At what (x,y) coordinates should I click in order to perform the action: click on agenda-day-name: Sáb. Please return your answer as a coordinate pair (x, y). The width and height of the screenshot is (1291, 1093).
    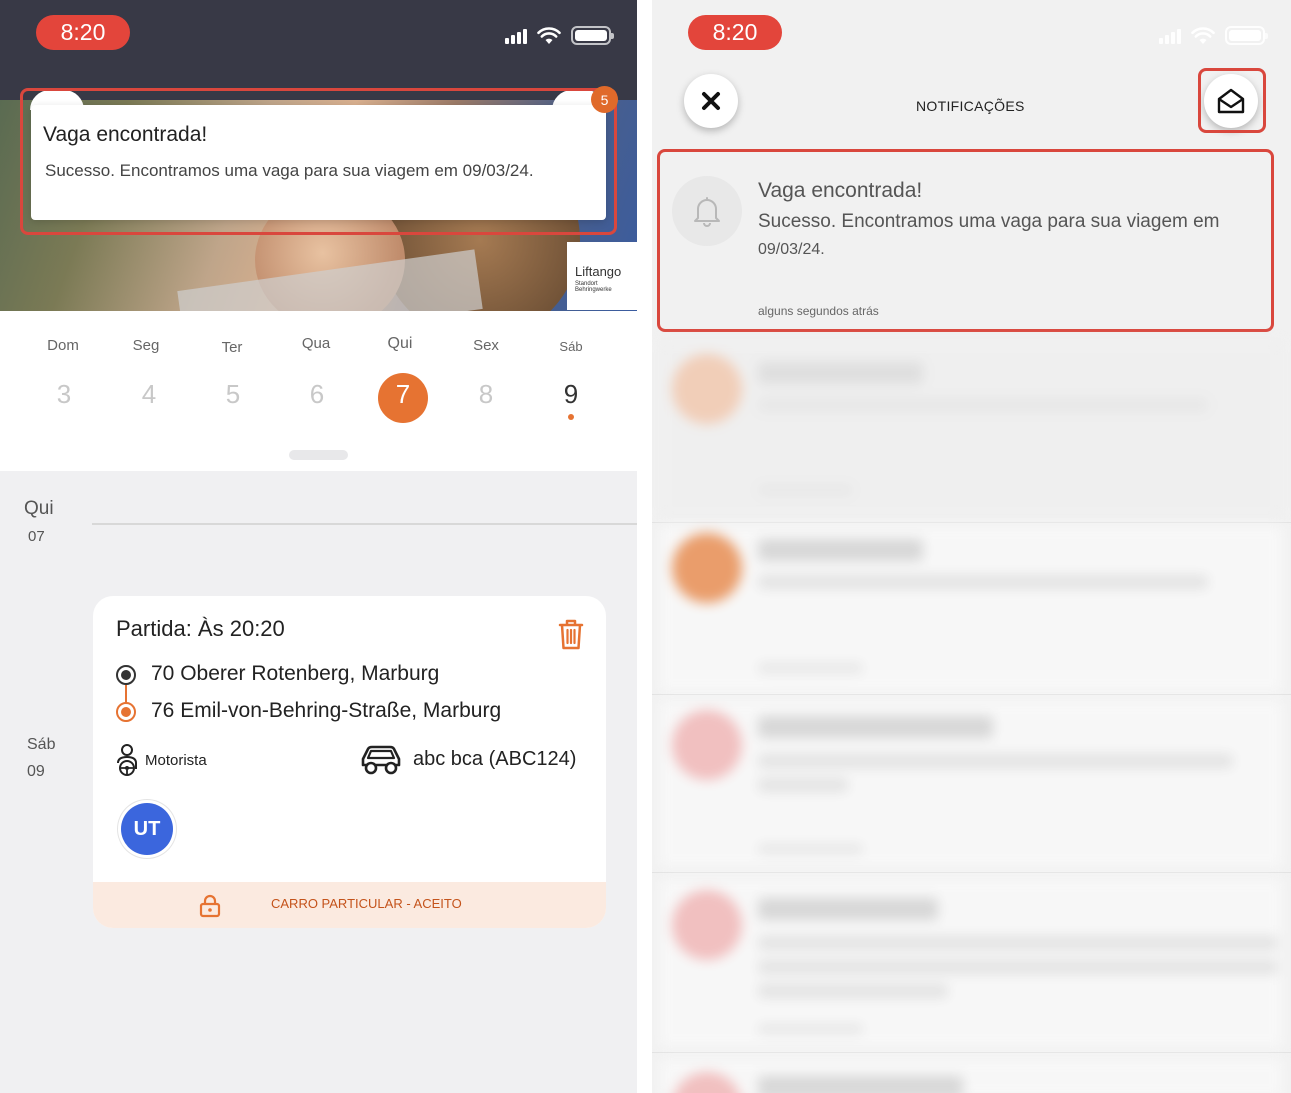
    Looking at the image, I should click on (41, 744).